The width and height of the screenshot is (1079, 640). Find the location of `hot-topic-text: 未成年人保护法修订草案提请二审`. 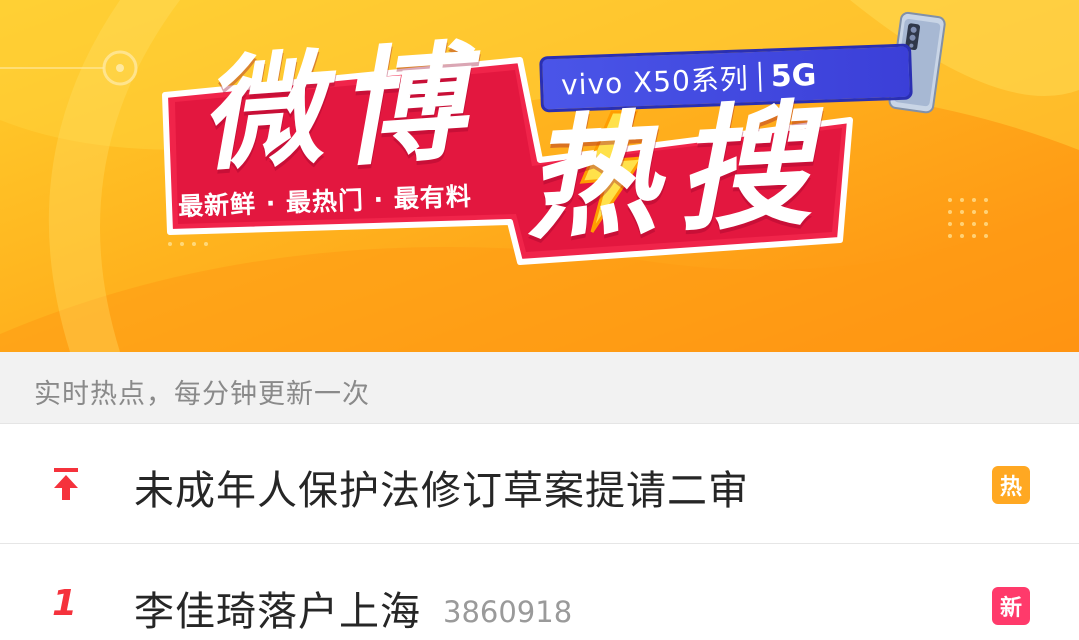

hot-topic-text: 未成年人保护法修订草案提请二审 is located at coordinates (441, 491).